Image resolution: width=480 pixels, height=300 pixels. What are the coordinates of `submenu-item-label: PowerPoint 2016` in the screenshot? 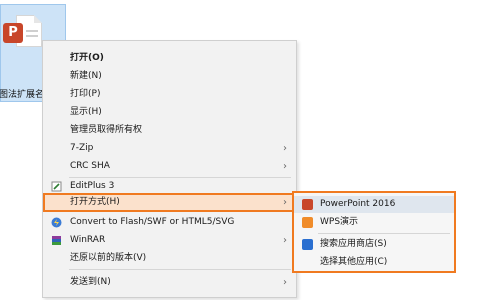 It's located at (358, 204).